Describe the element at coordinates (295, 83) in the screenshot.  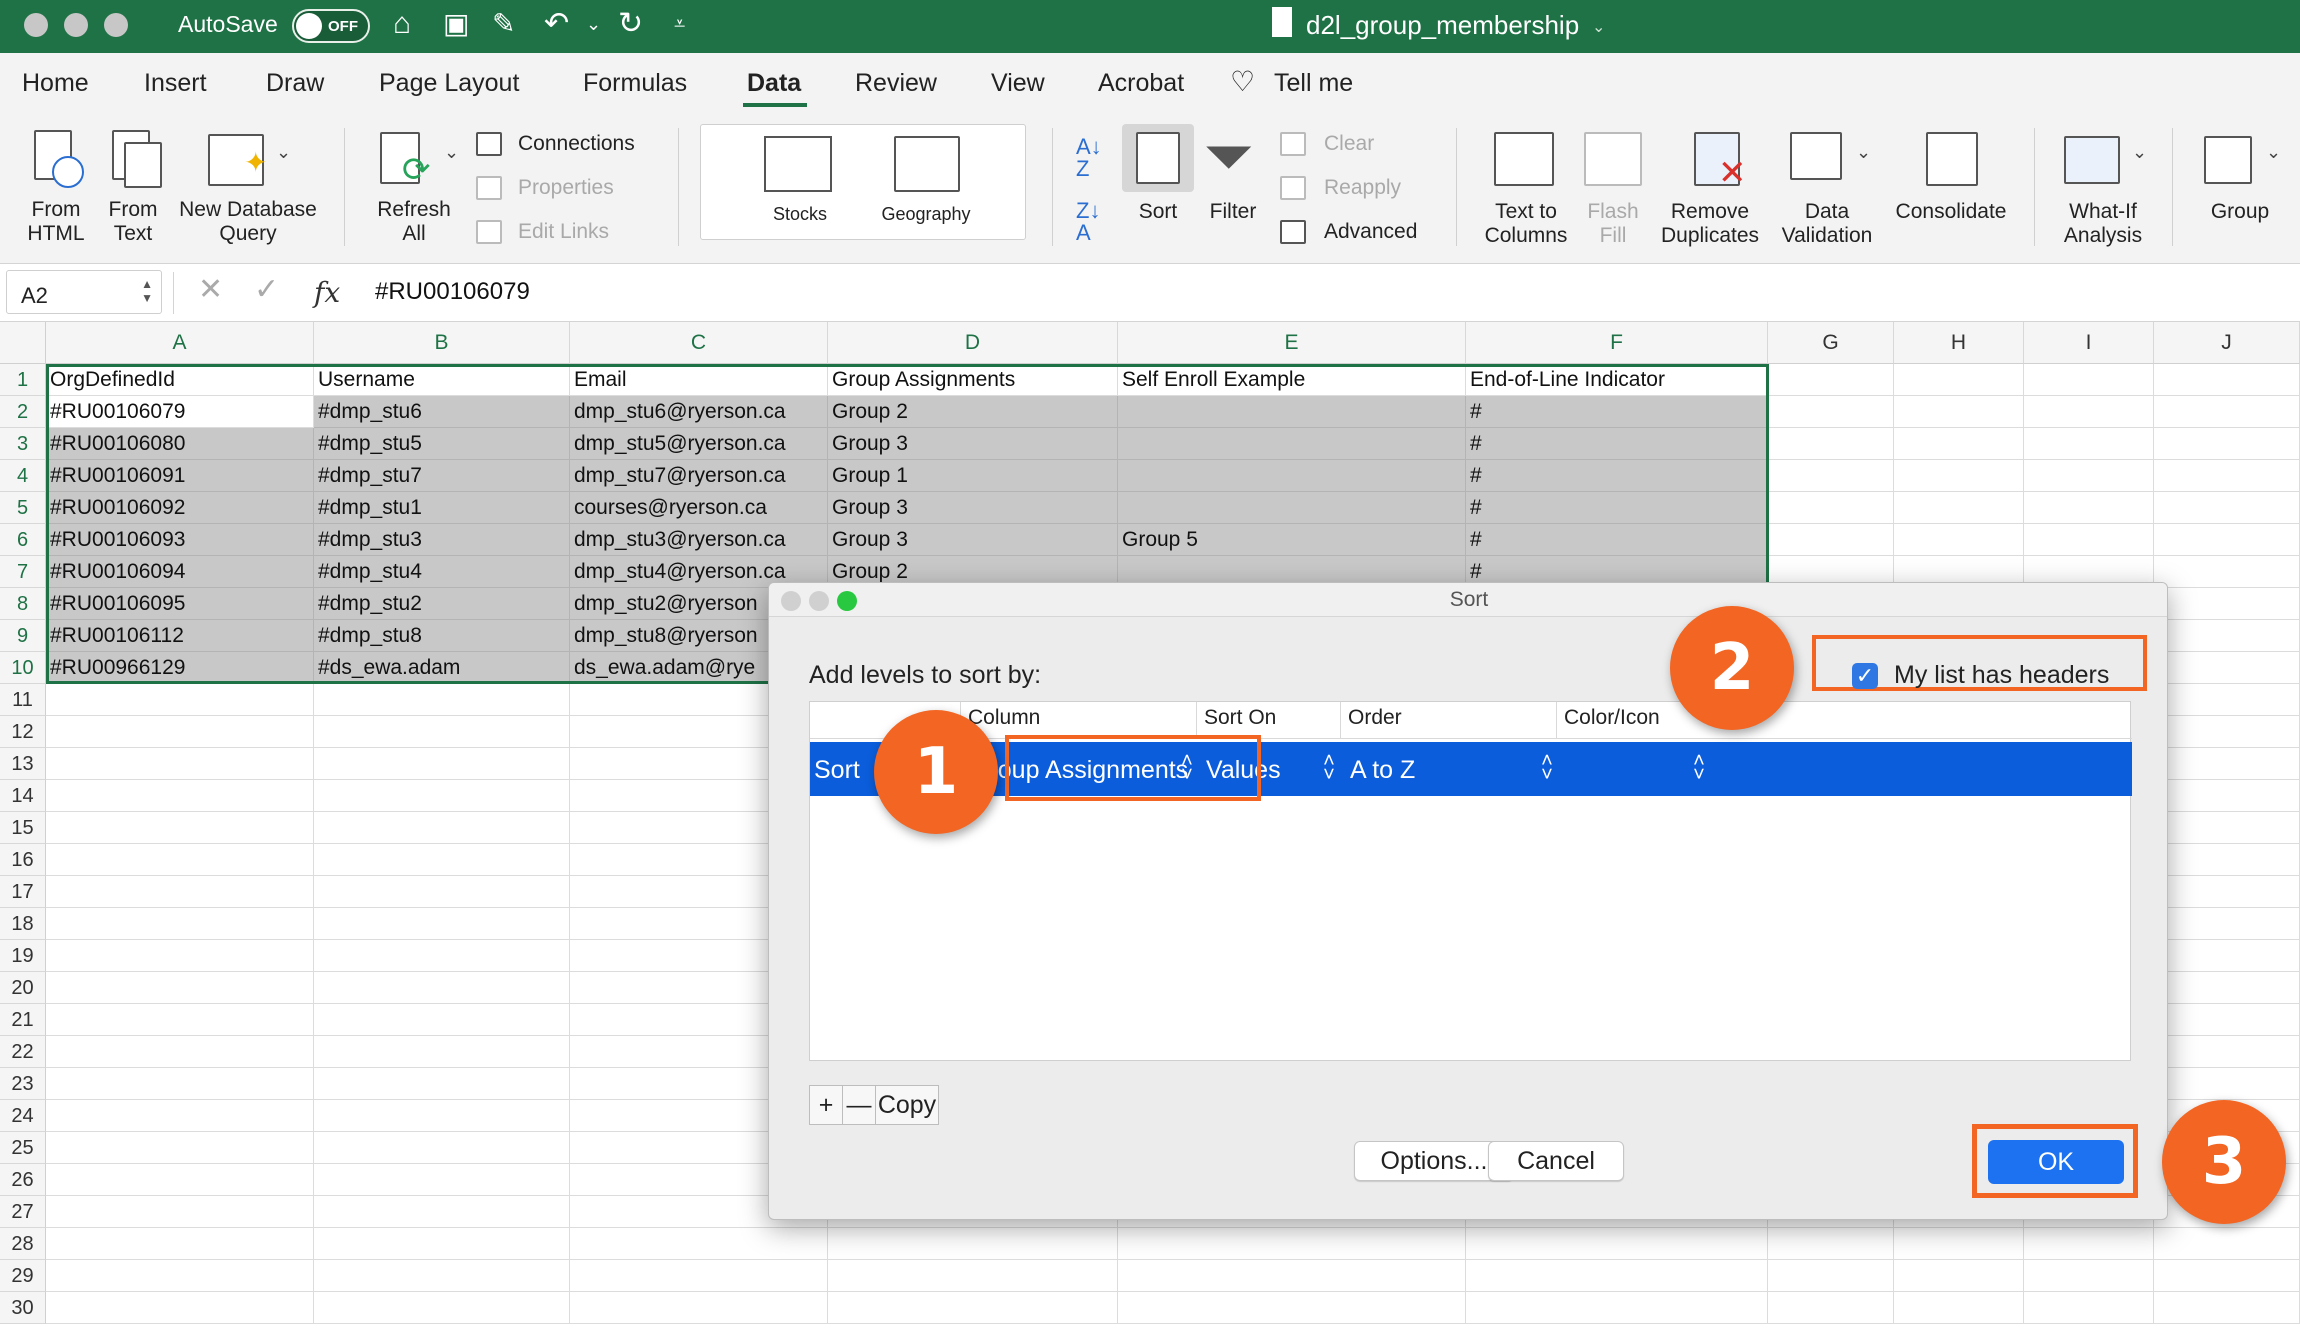
I see `tab-draw: Draw` at that location.